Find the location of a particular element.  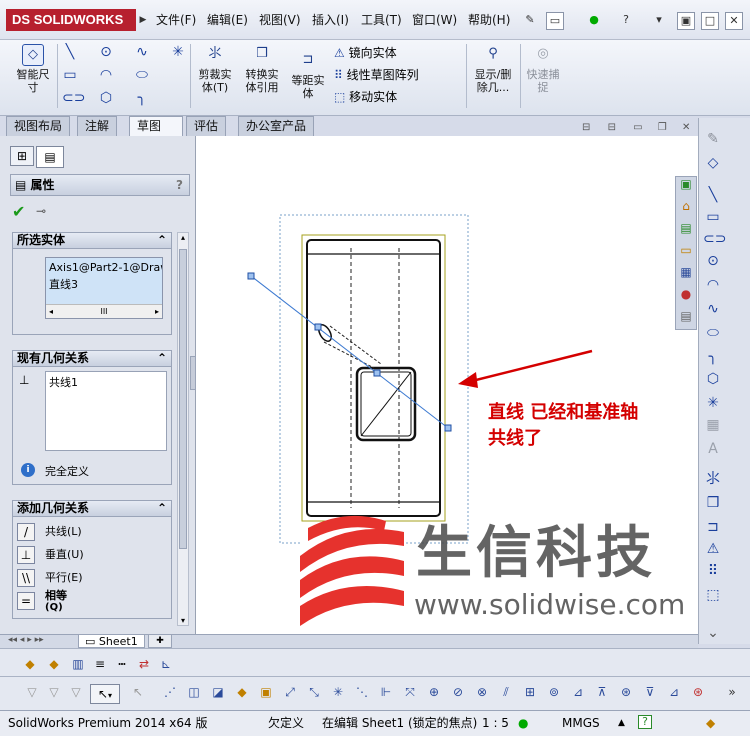

ok-check-icon: ✔ is located at coordinates (18, 211).